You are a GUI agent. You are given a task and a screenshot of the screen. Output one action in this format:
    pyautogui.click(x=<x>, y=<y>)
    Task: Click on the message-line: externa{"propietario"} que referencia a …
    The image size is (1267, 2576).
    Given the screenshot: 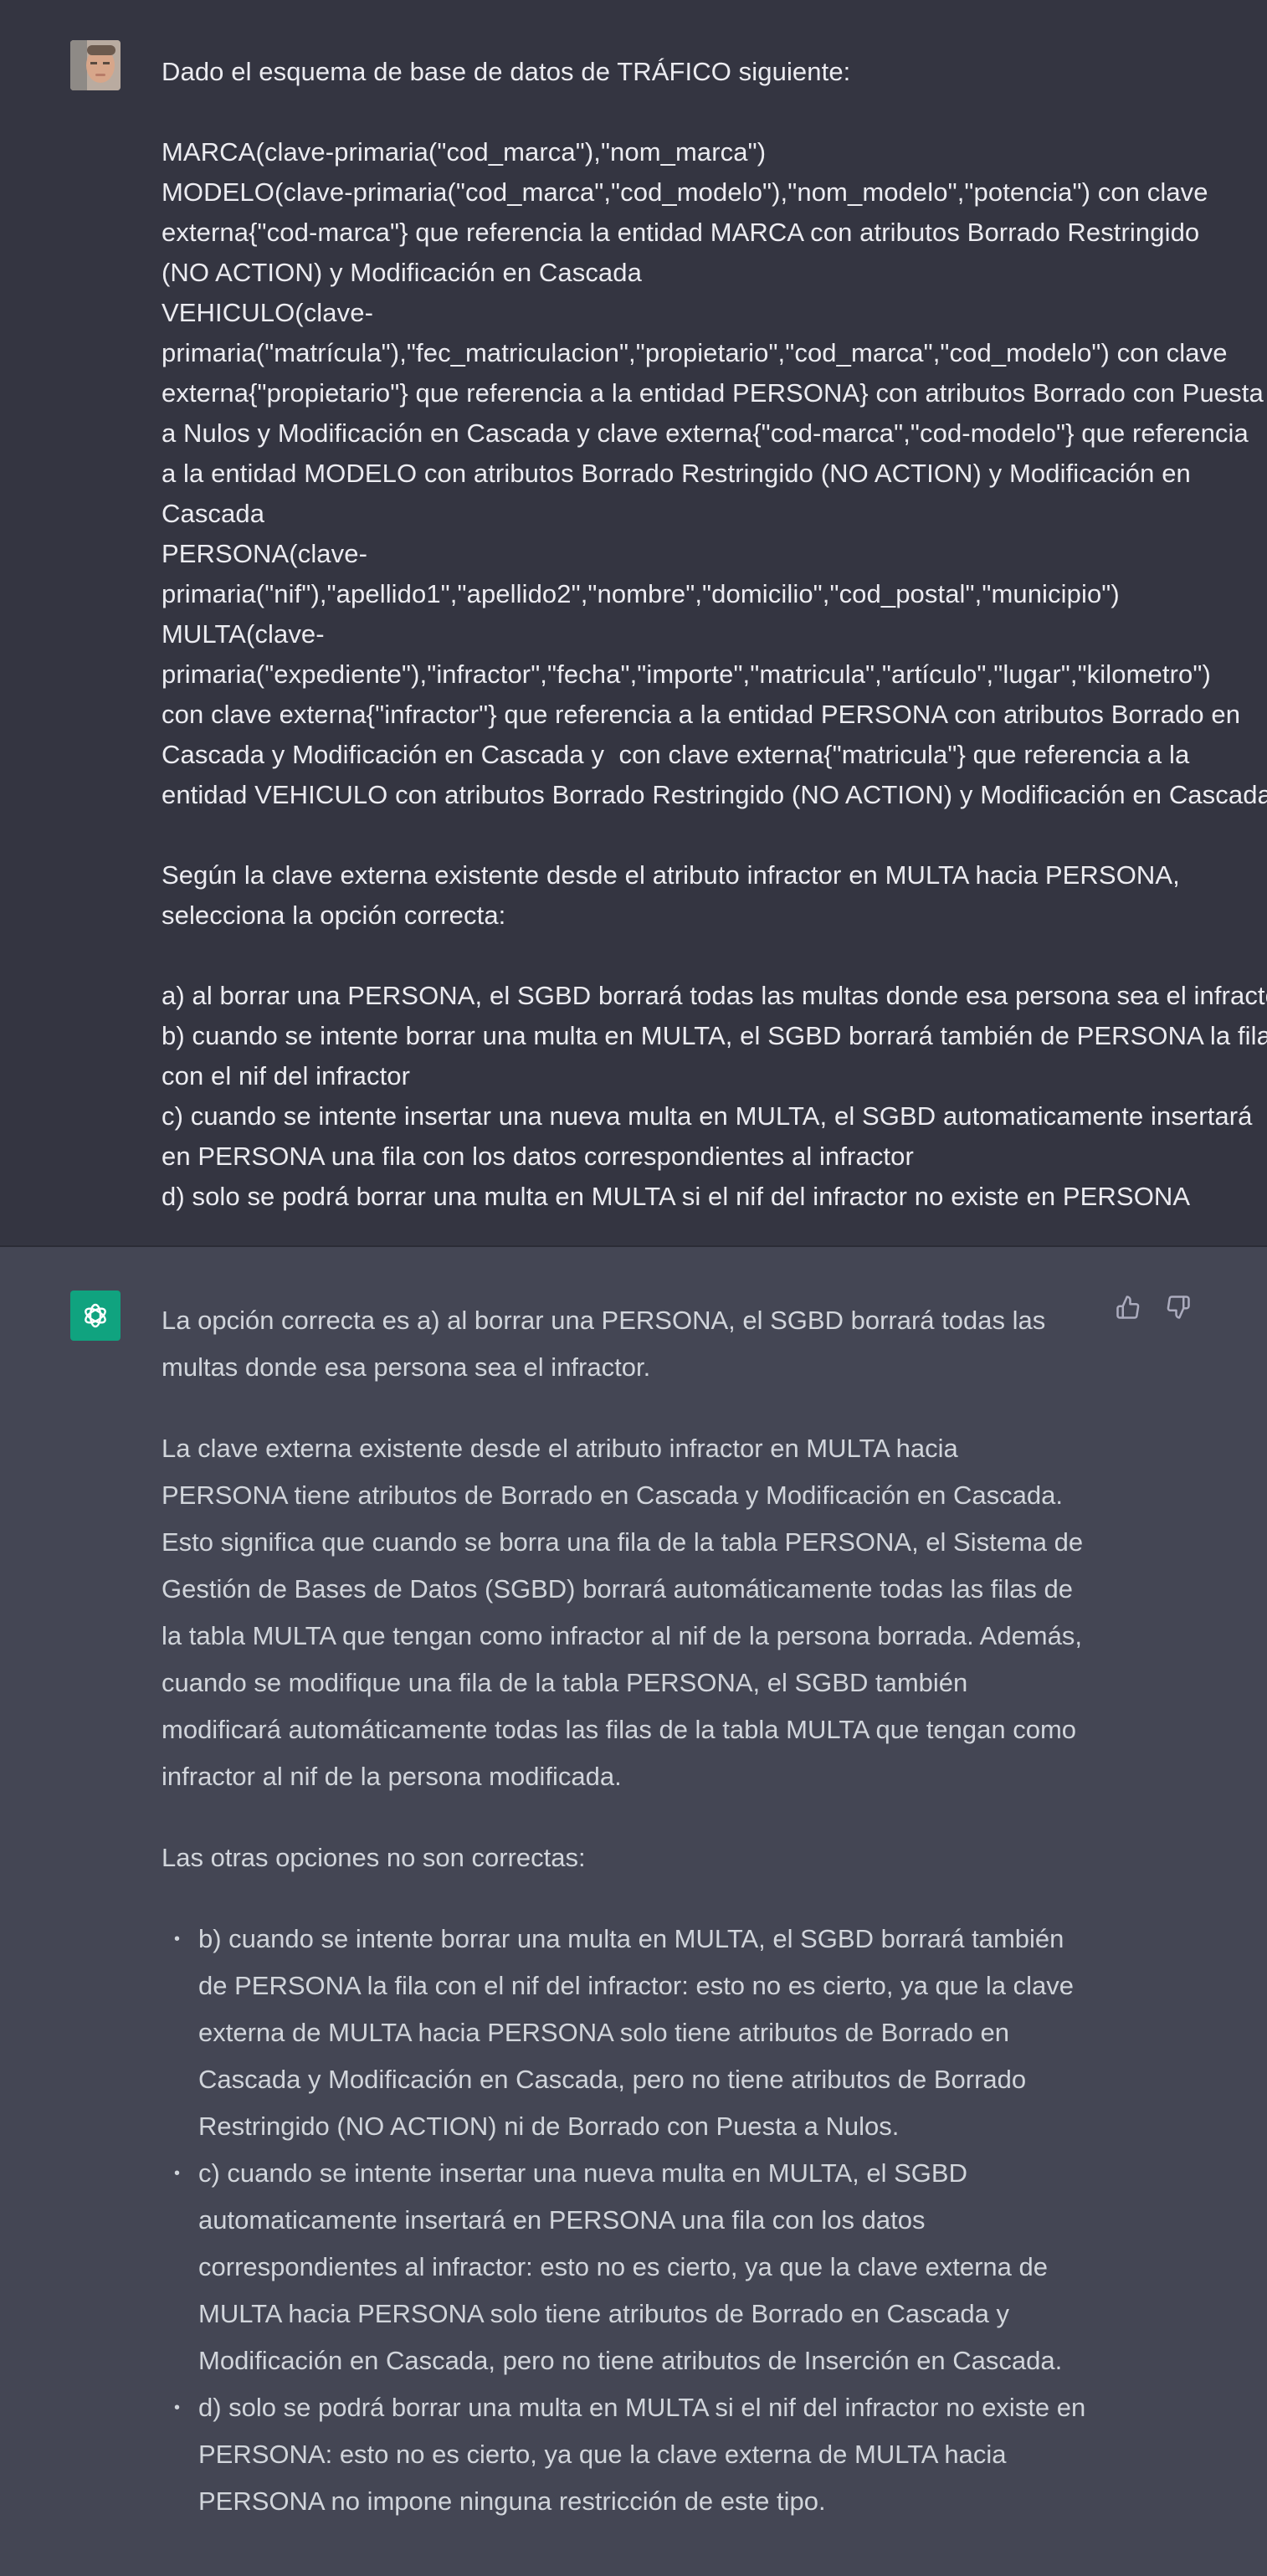 What is the action you would take?
    pyautogui.click(x=713, y=393)
    